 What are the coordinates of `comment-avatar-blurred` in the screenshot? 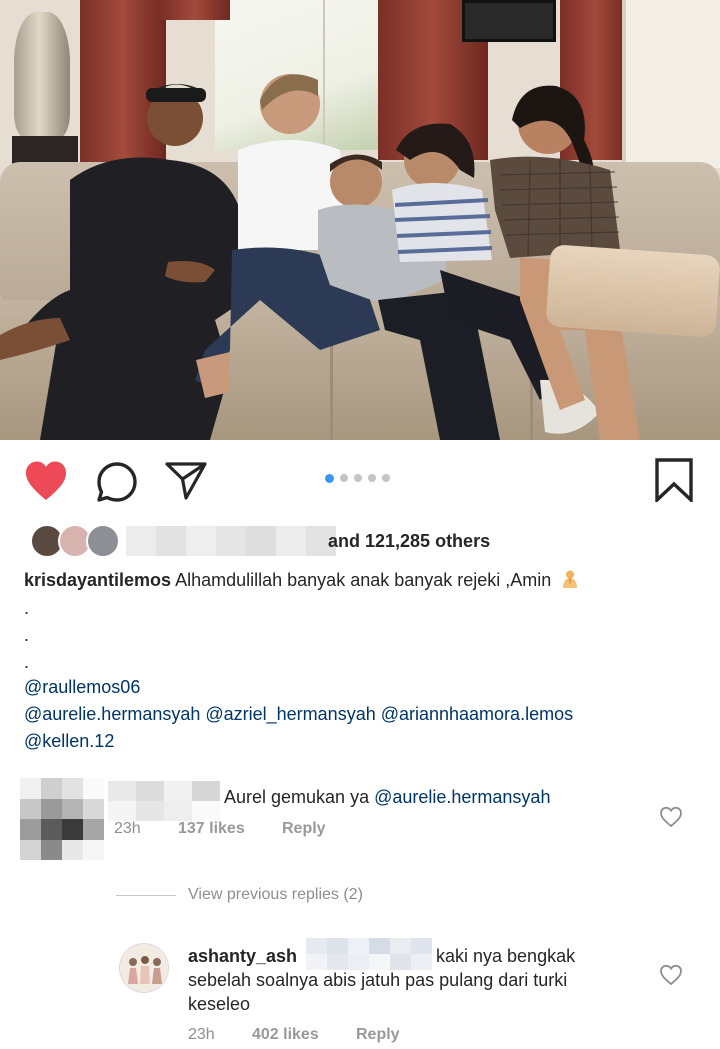 It's located at (62, 819).